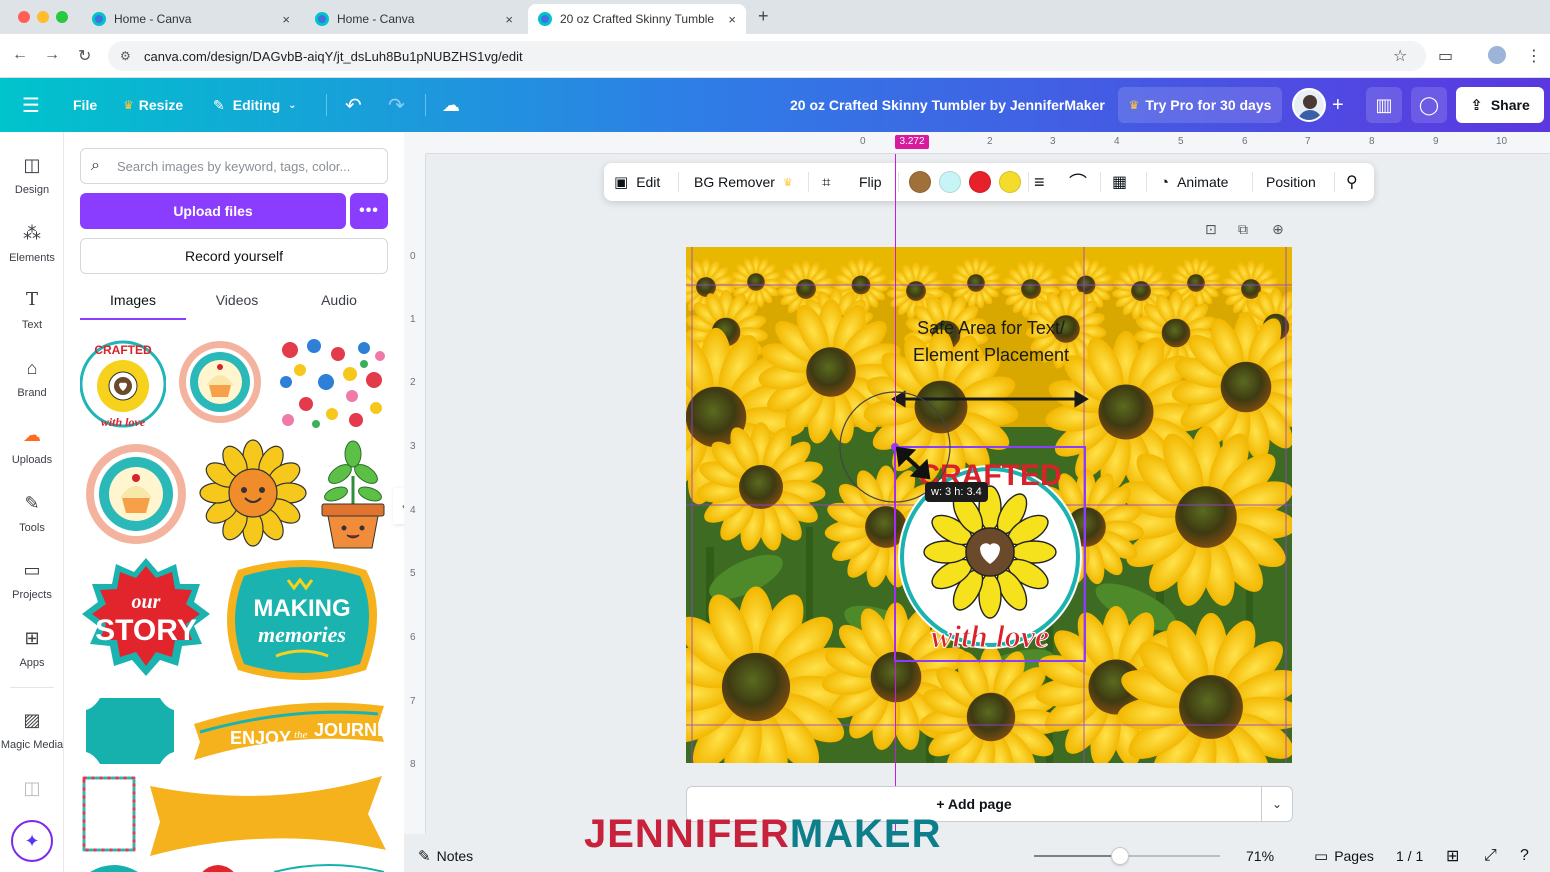 Image resolution: width=1550 pixels, height=872 pixels. What do you see at coordinates (415, 494) in the screenshot?
I see `vertical-ruler: 0 1 2 3 4 5 6 7 8` at bounding box center [415, 494].